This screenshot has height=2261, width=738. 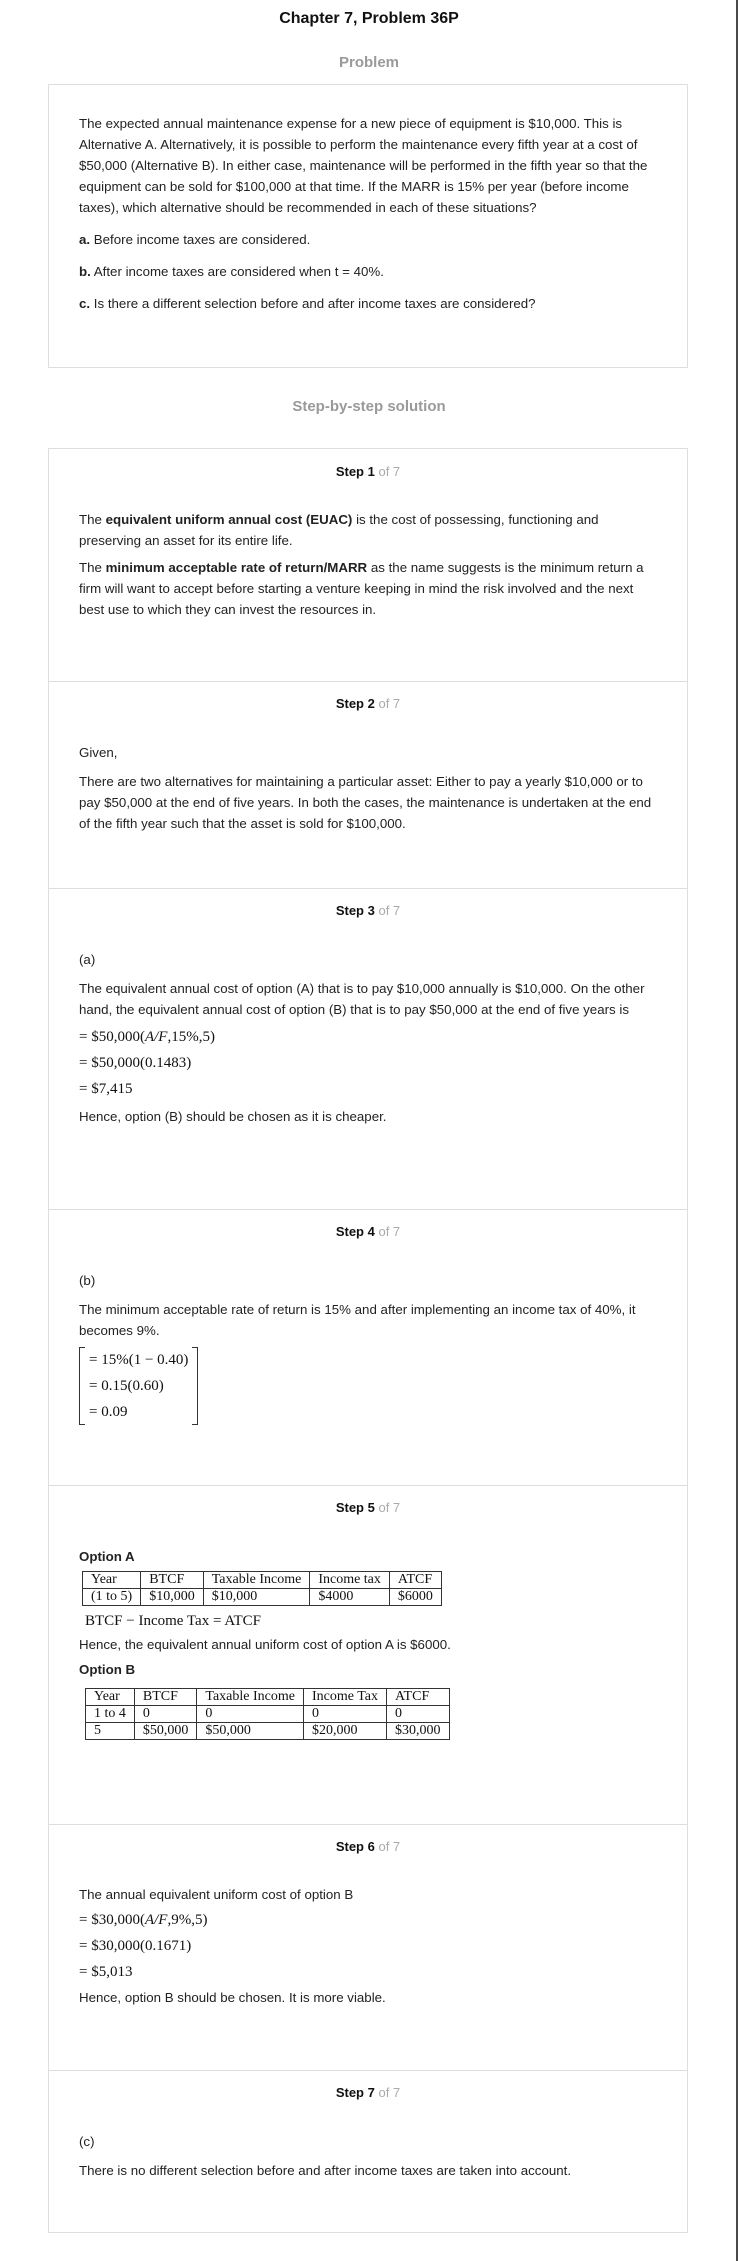 What do you see at coordinates (229, 519) in the screenshot?
I see `euac-term: equivalent uniform annual cost (EUAC)` at bounding box center [229, 519].